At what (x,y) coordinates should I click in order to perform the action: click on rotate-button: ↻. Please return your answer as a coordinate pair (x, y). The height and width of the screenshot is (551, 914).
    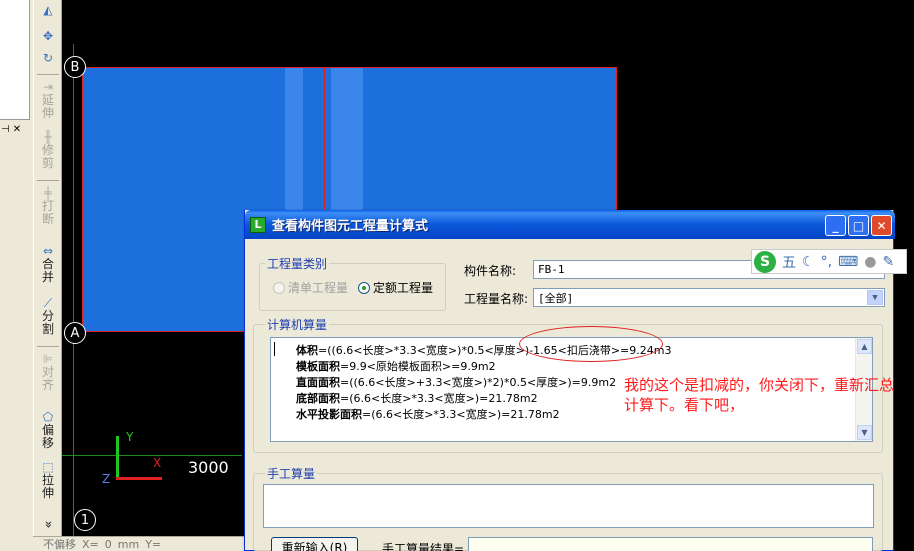
    Looking at the image, I should click on (48, 58).